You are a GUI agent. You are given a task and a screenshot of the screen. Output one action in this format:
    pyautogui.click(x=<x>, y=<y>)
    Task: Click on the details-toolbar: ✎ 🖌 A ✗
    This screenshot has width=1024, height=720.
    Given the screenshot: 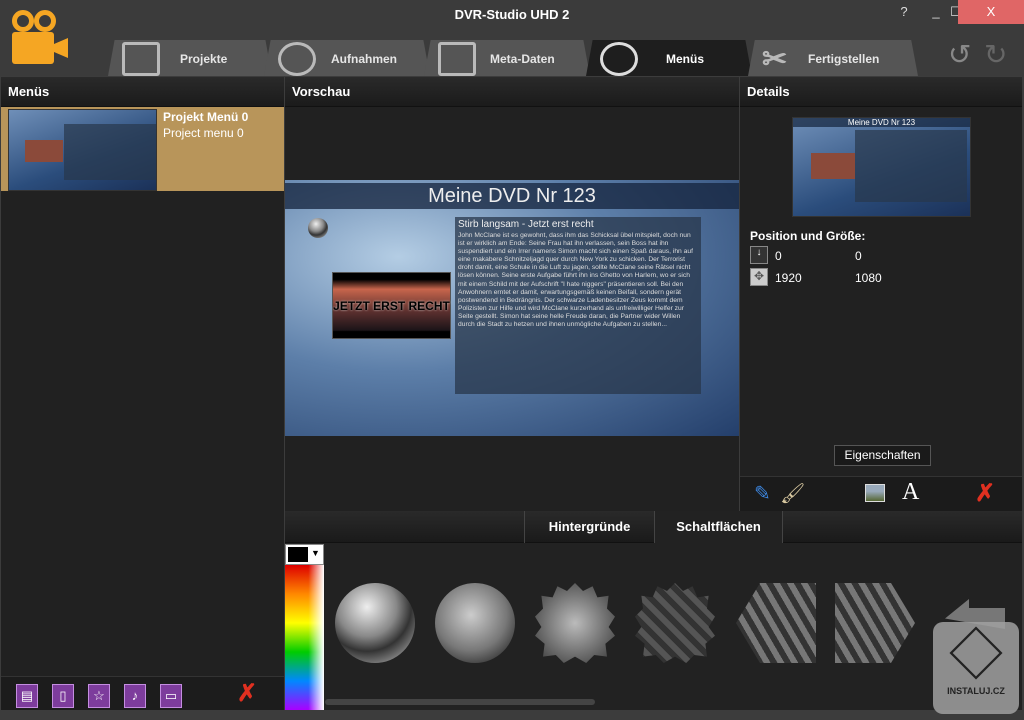 What is the action you would take?
    pyautogui.click(x=881, y=493)
    